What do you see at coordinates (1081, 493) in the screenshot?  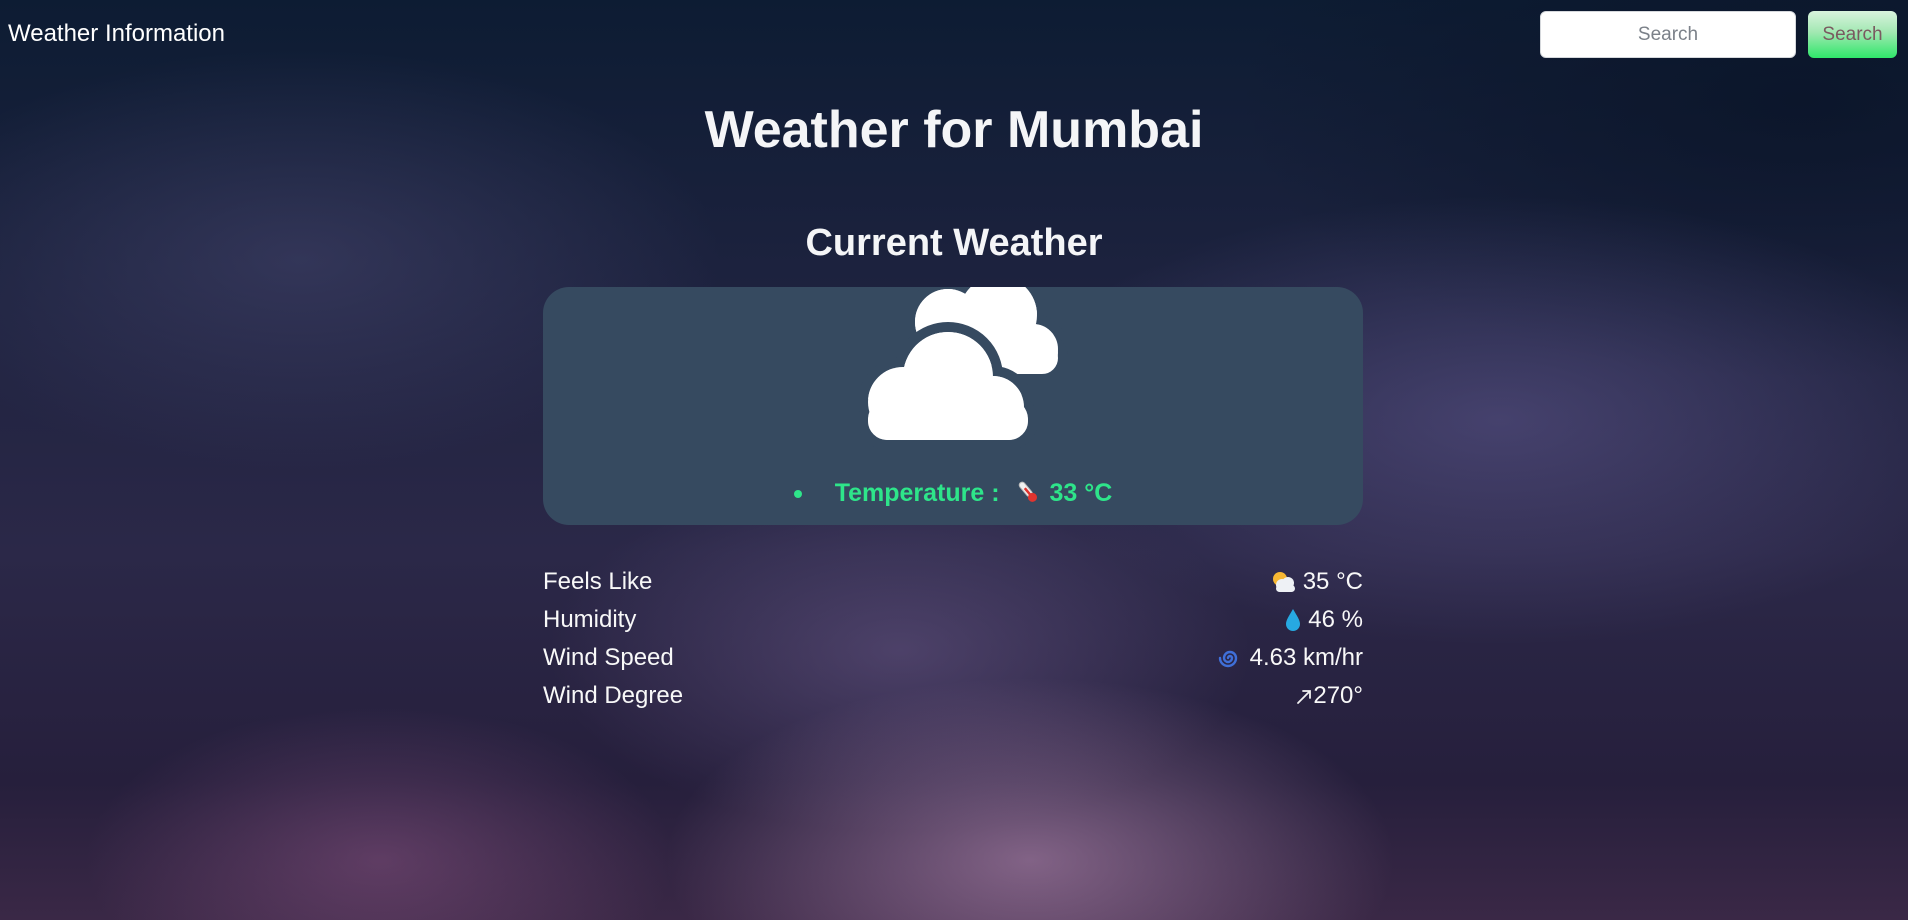 I see `temperature-value: 33 °C` at bounding box center [1081, 493].